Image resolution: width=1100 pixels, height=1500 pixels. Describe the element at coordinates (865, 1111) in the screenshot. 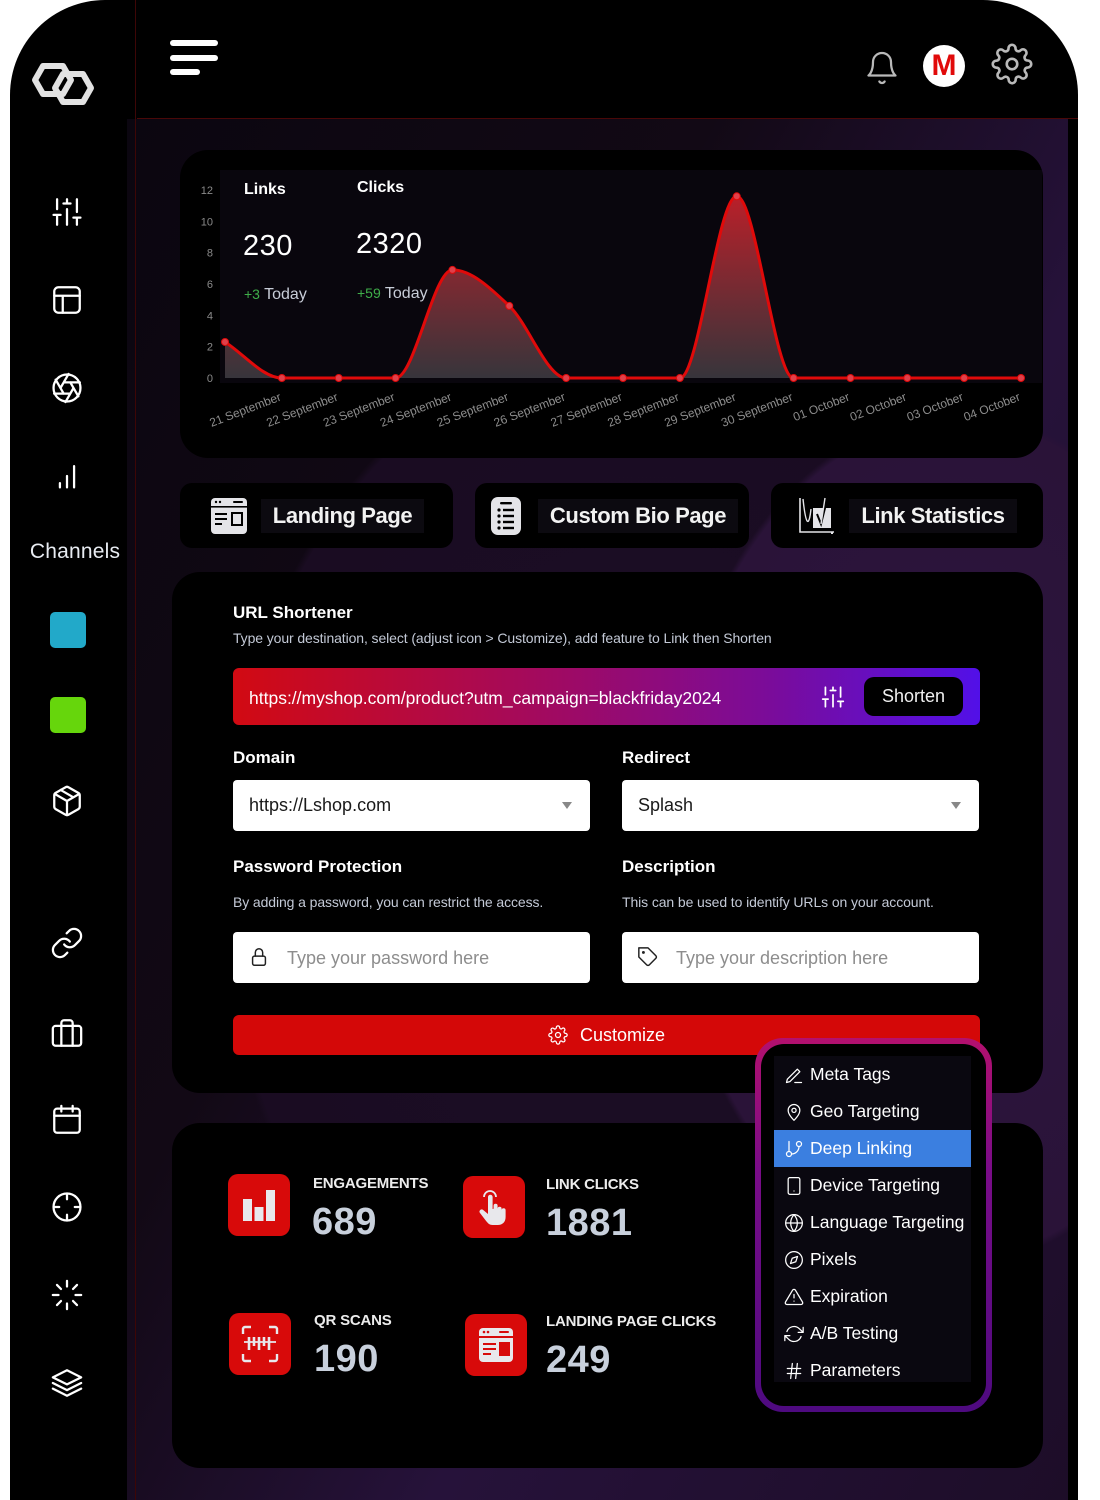

I see `menu-item-label: Geo Targeting` at that location.